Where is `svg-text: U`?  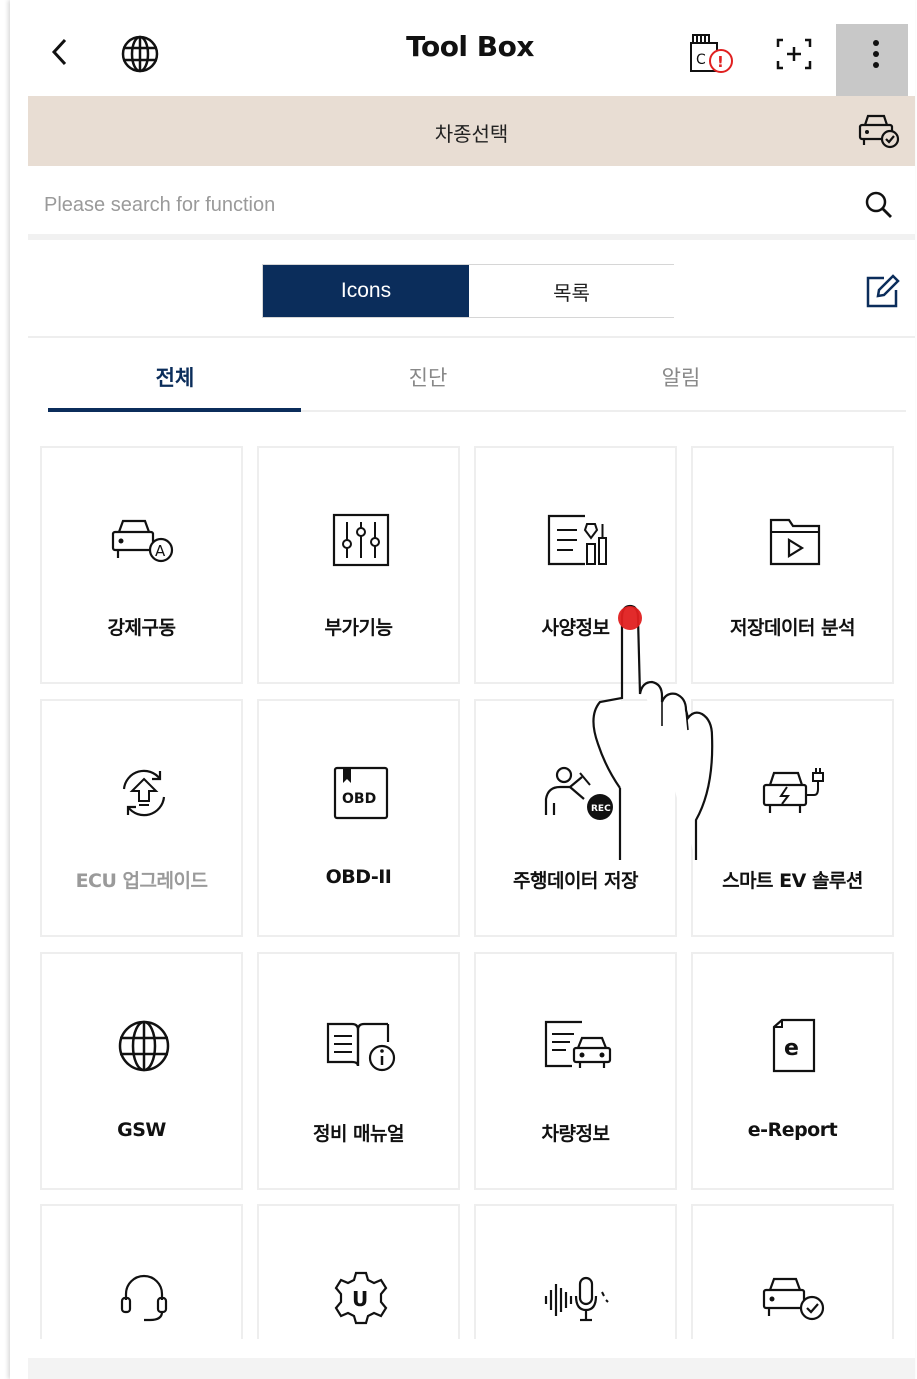 svg-text: U is located at coordinates (360, 1299).